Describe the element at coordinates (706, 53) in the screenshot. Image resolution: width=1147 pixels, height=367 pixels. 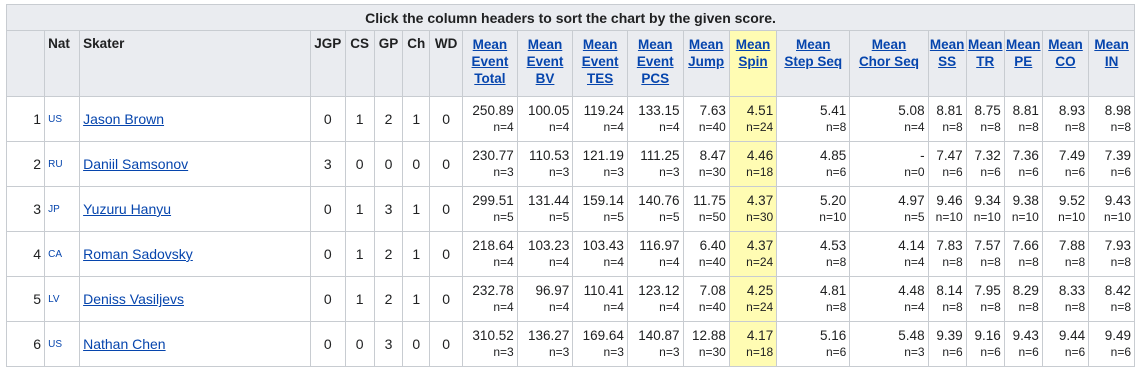
I see `sort-link: Mean Jump` at that location.